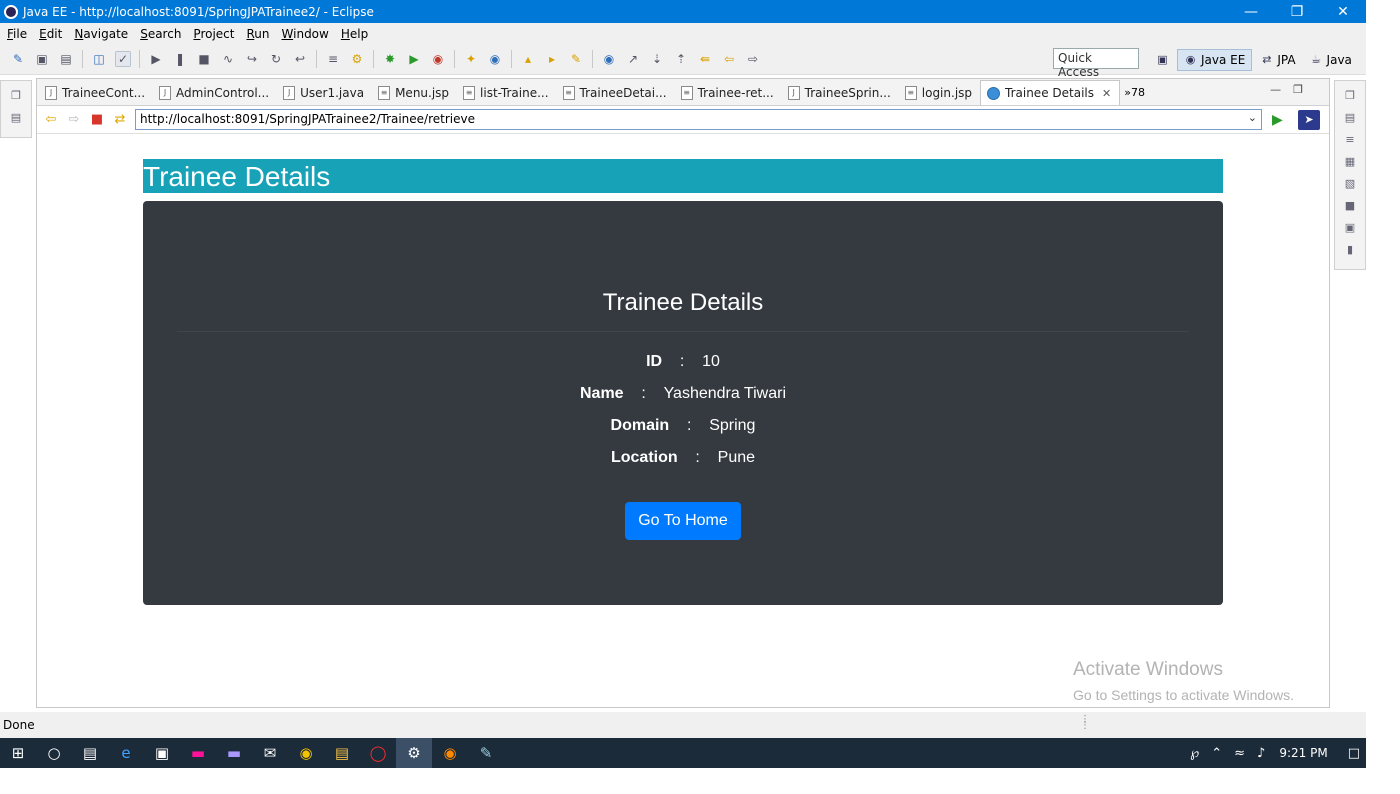 This screenshot has width=1400, height=794. I want to click on editor-tab-active: Trainee Details ✕, so click(1050, 92).